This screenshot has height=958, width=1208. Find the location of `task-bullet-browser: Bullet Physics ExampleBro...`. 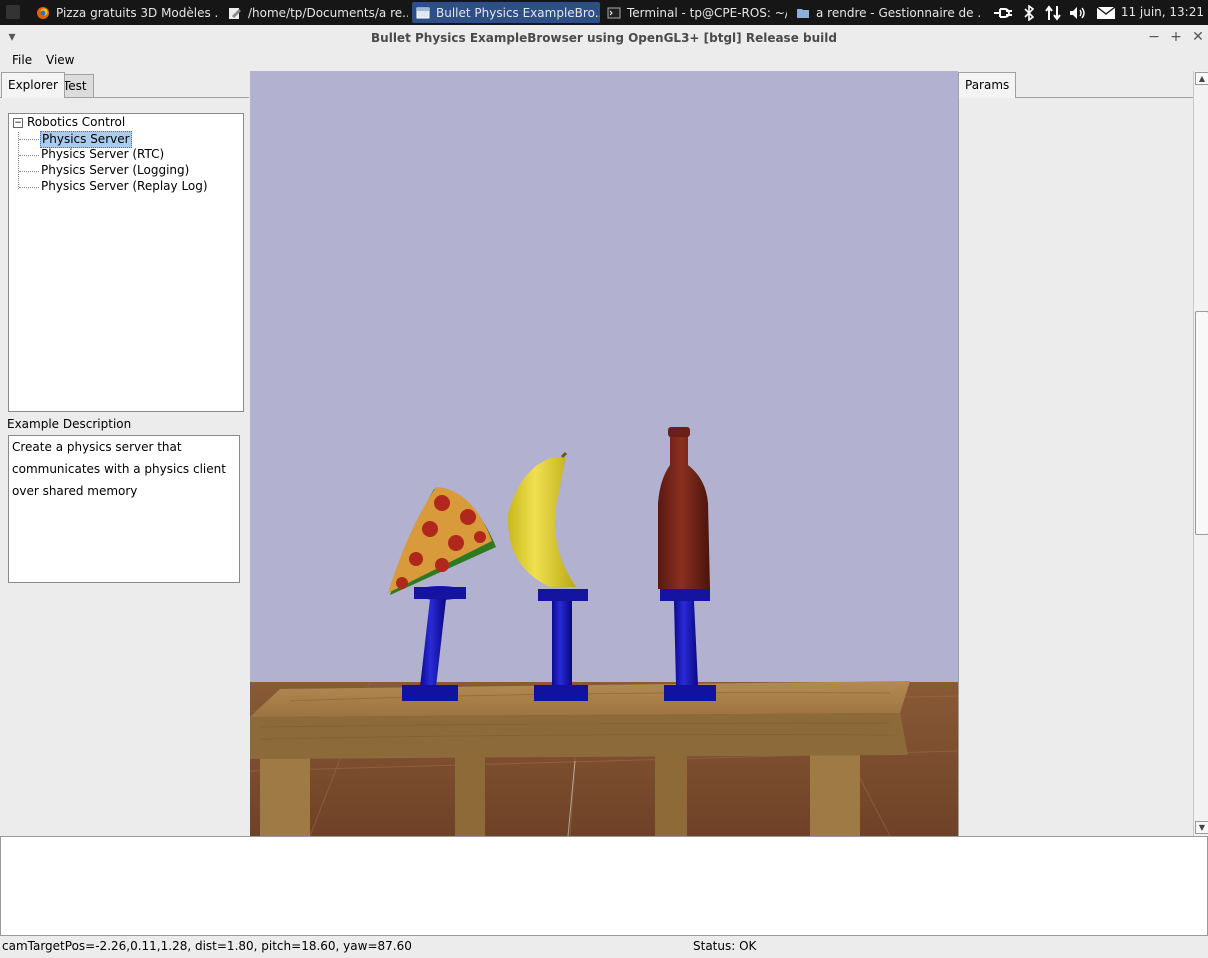

task-bullet-browser: Bullet Physics ExampleBro... is located at coordinates (506, 12).